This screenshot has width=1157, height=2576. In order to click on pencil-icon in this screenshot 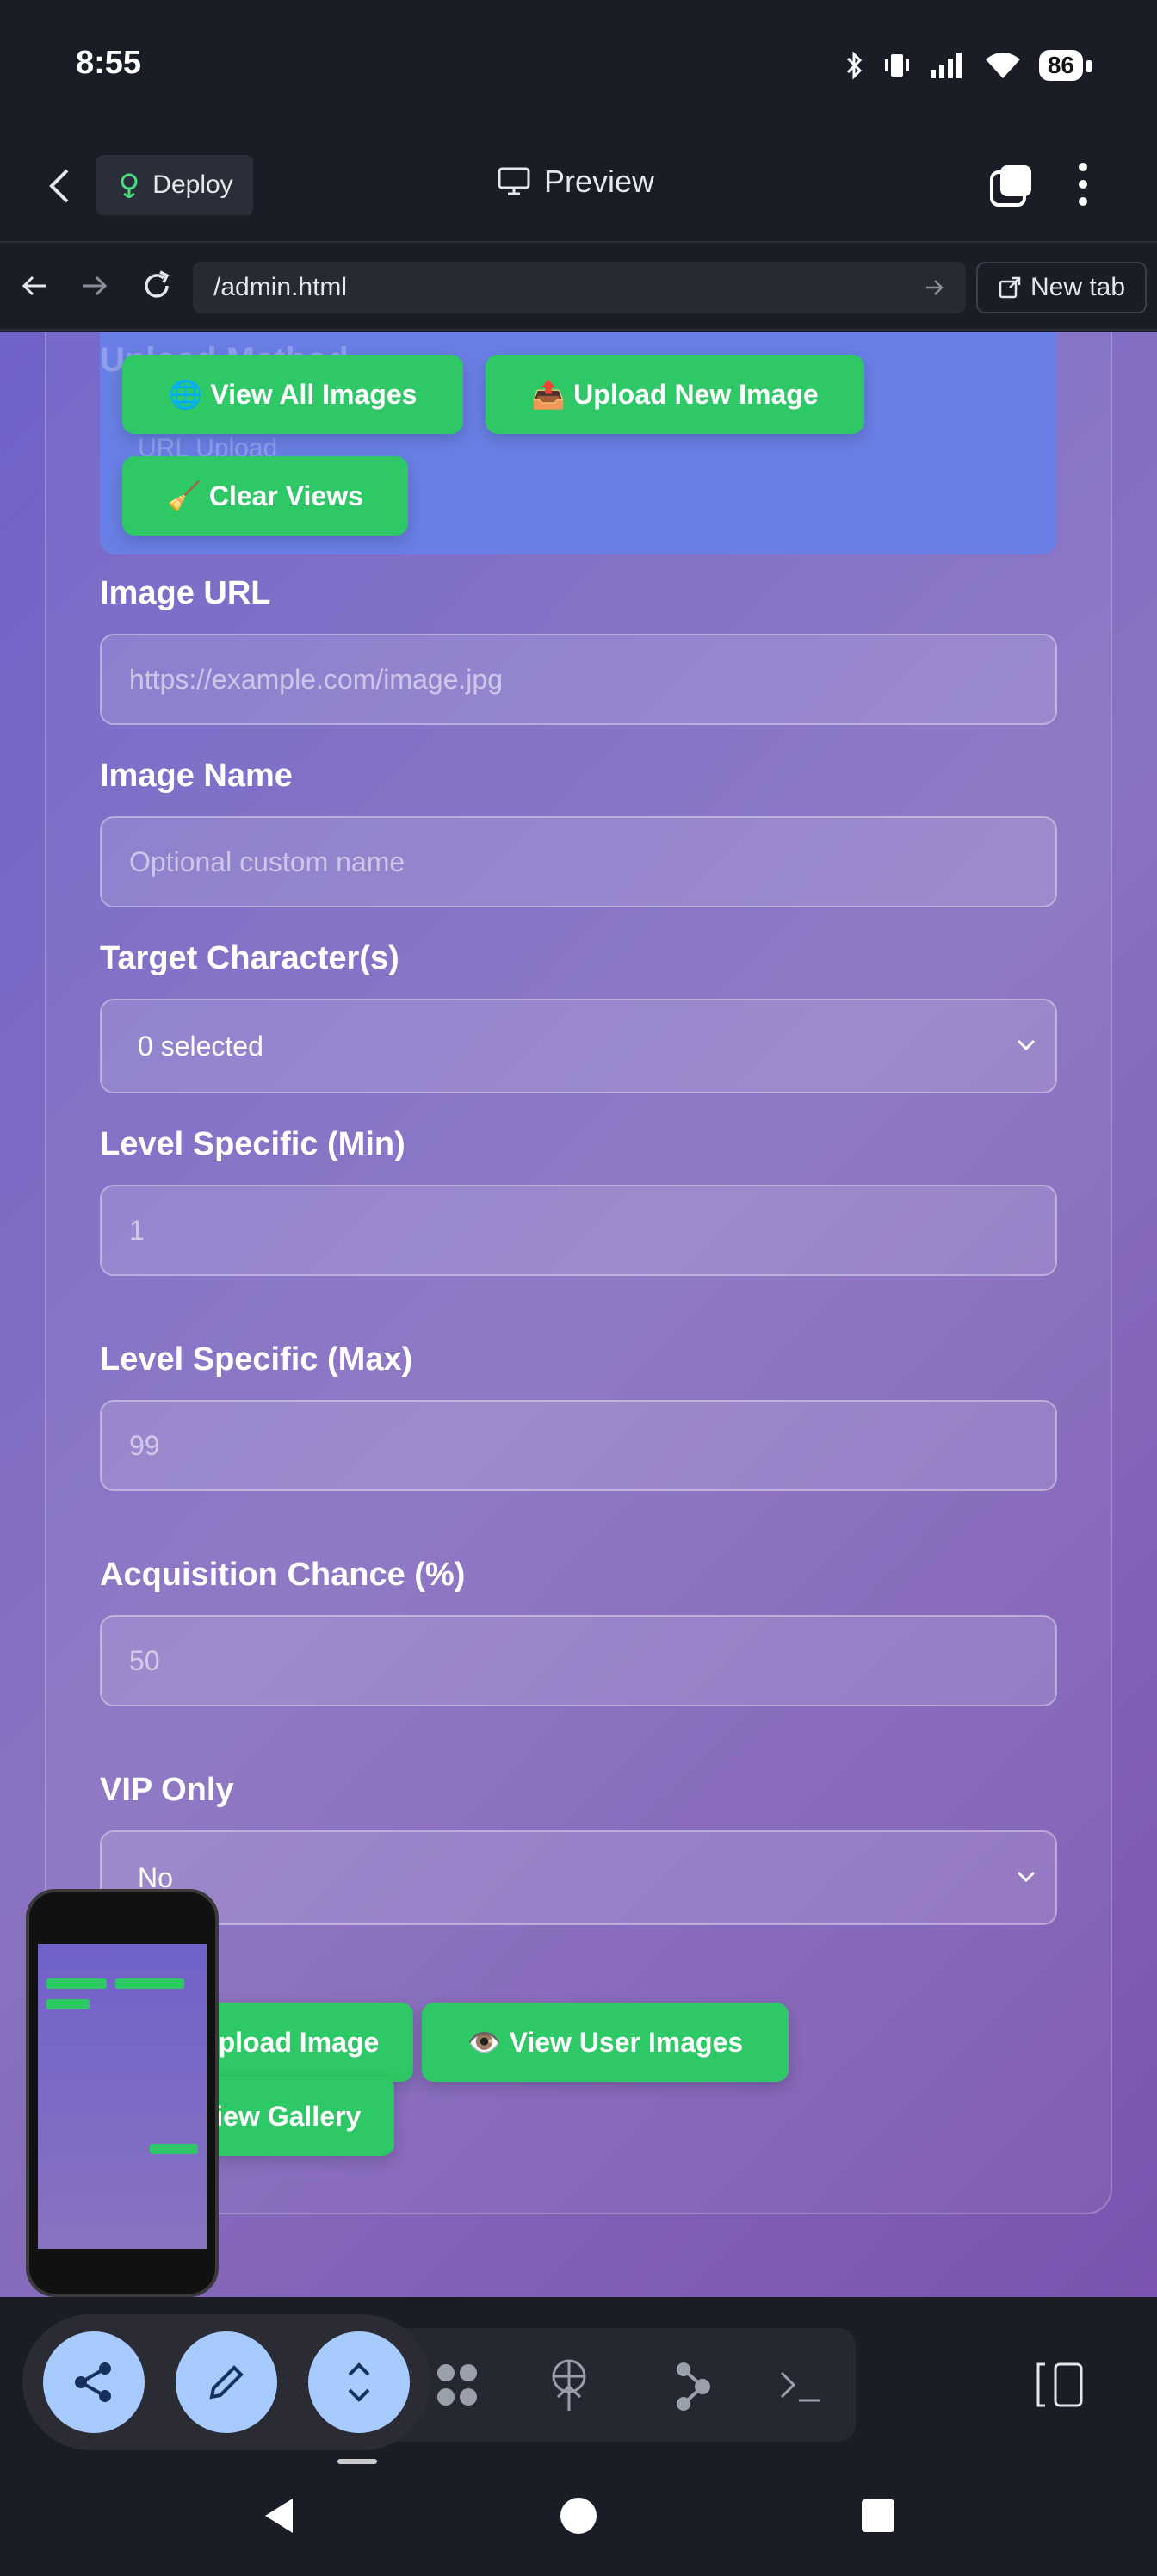, I will do `click(227, 2383)`.